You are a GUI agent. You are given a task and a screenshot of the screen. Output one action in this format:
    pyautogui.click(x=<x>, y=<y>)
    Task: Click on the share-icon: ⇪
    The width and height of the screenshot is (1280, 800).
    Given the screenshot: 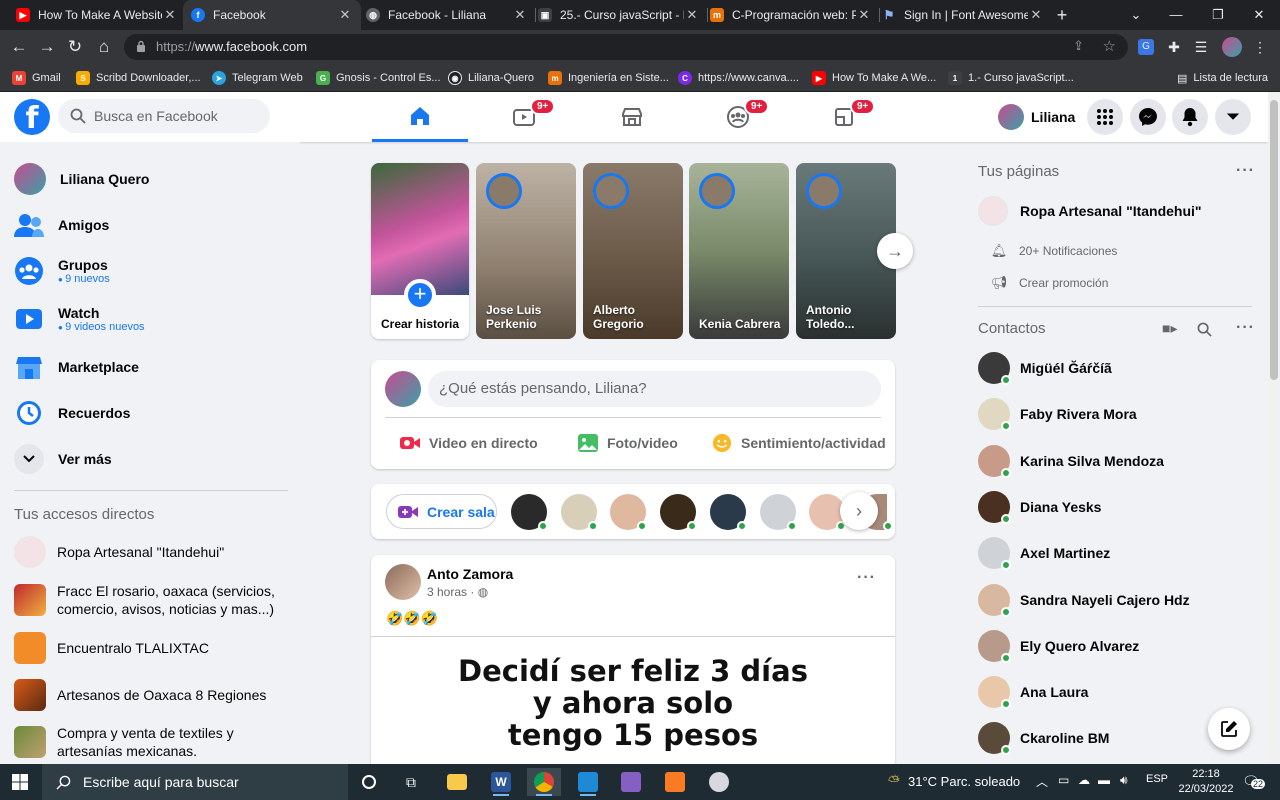 What is the action you would take?
    pyautogui.click(x=1078, y=46)
    